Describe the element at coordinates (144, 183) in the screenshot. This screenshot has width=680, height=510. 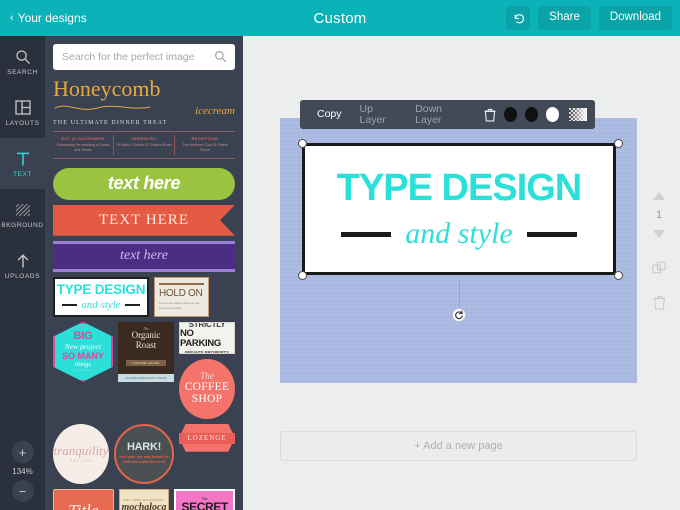
I see `template-thumb-green-pill: text here` at that location.